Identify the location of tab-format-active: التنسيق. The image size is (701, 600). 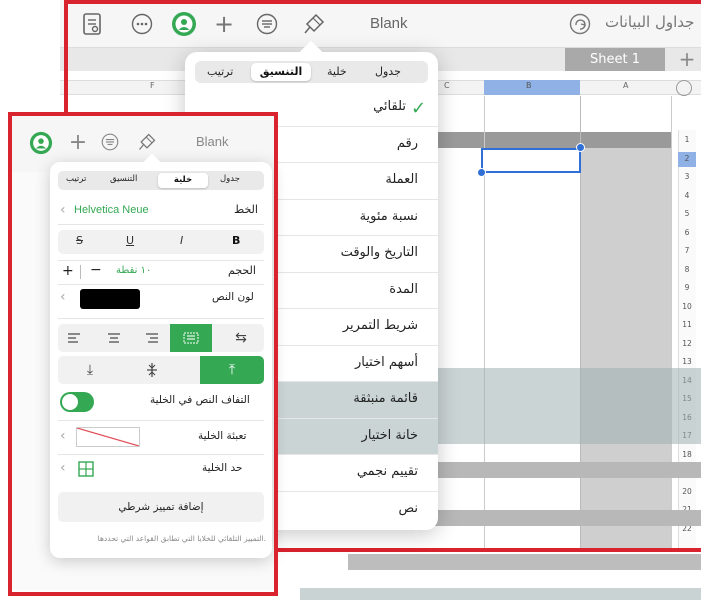
(281, 72).